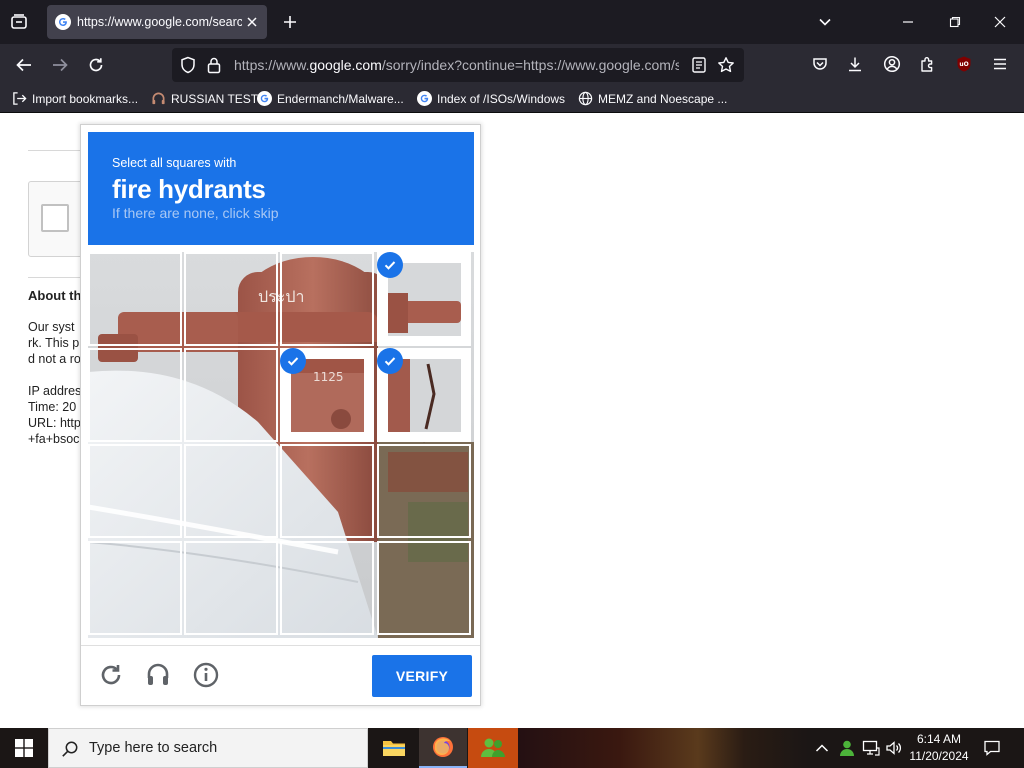  I want to click on extensions-icon, so click(928, 64).